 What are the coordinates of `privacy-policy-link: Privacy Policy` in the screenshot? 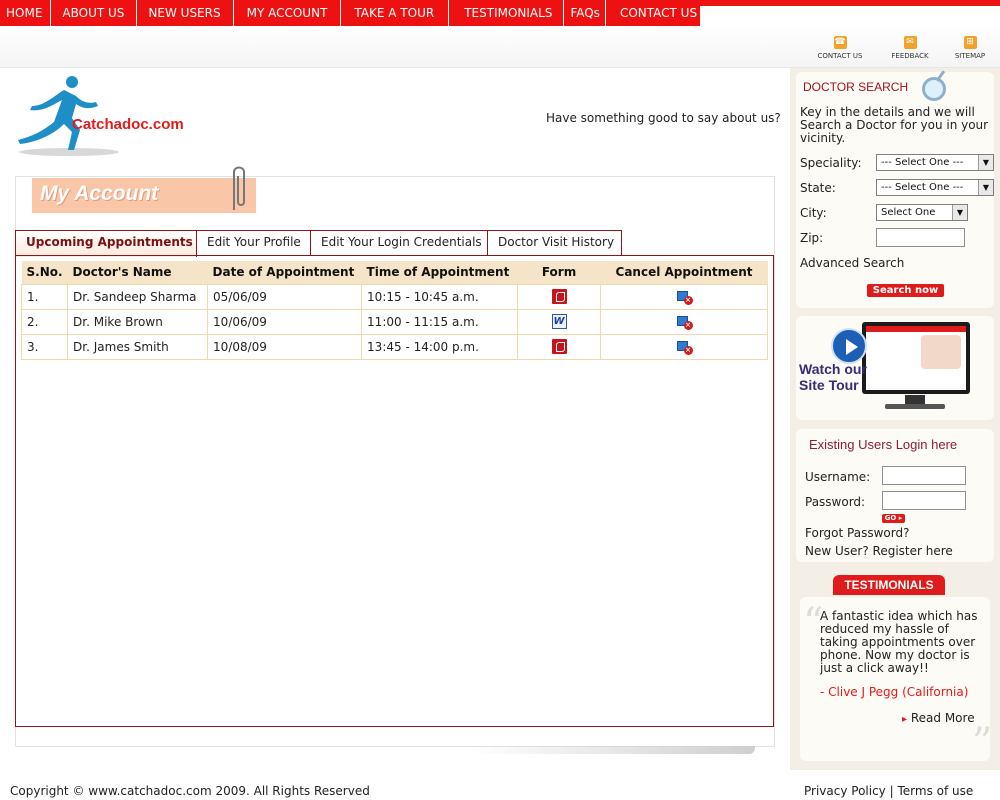 It's located at (845, 791).